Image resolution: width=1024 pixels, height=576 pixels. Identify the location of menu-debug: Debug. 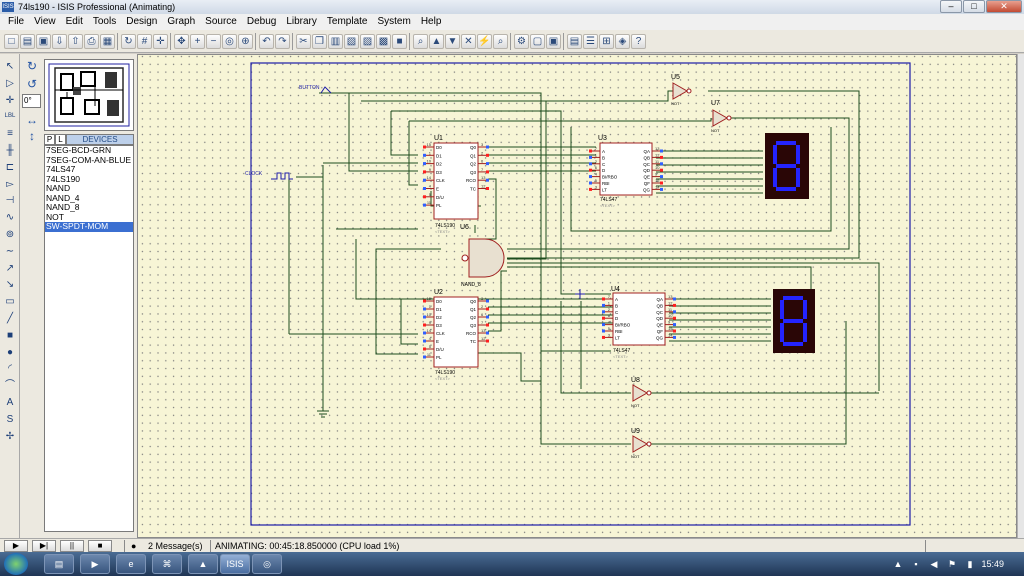
(261, 22).